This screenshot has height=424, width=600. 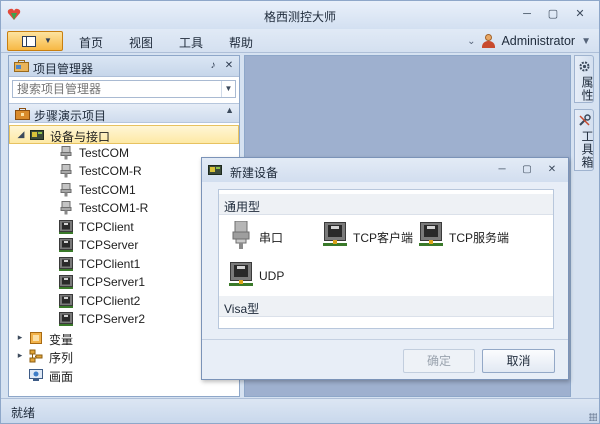 What do you see at coordinates (471, 41) in the screenshot?
I see `chevron-down-icon: ⌄` at bounding box center [471, 41].